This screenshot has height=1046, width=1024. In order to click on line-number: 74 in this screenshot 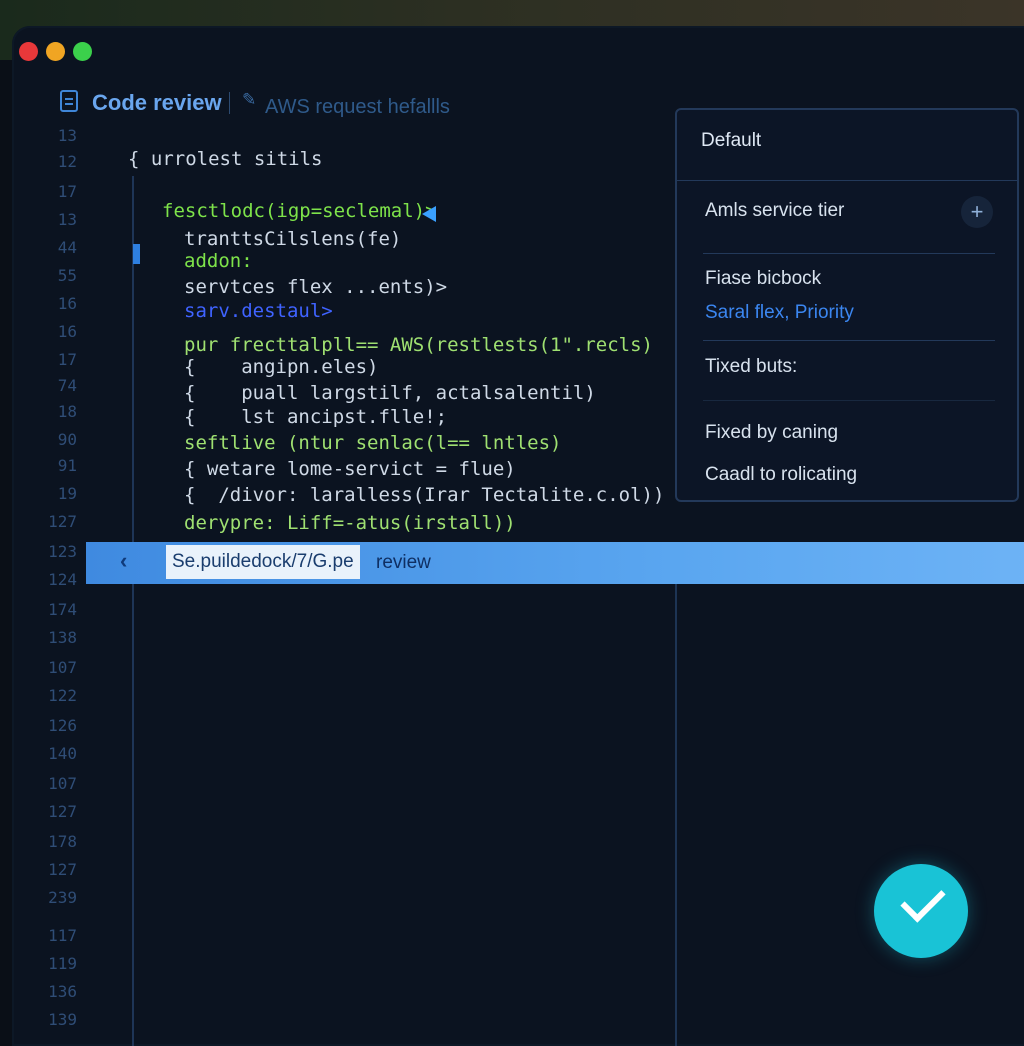, I will do `click(67, 385)`.